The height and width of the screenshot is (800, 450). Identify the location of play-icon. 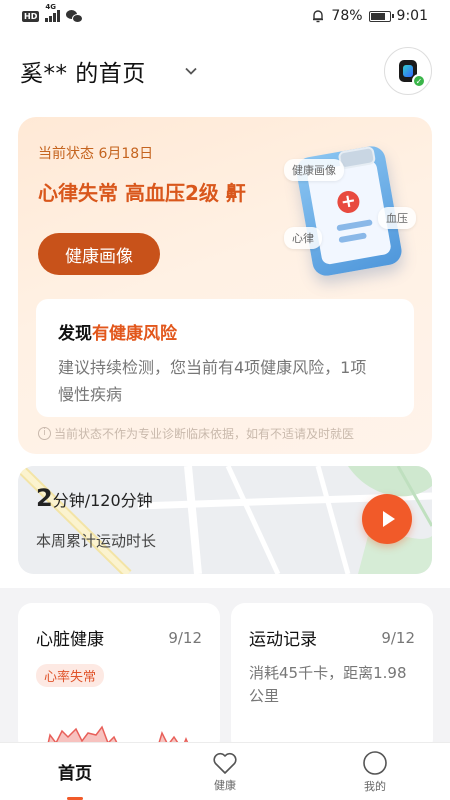
(388, 519).